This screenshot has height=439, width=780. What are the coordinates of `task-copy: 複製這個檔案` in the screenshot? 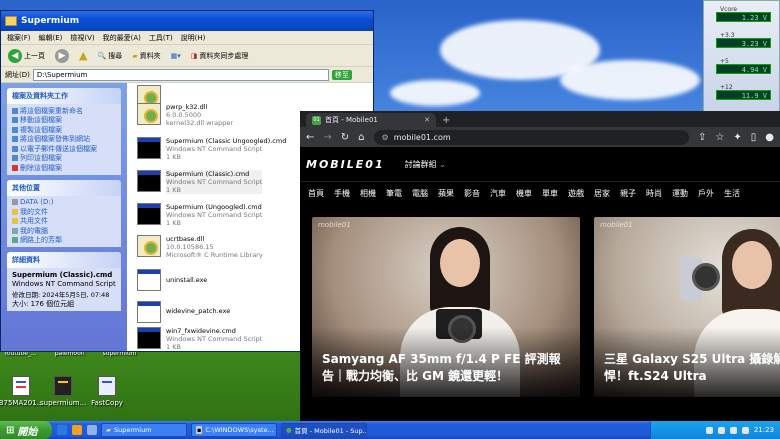 It's located at (64, 130).